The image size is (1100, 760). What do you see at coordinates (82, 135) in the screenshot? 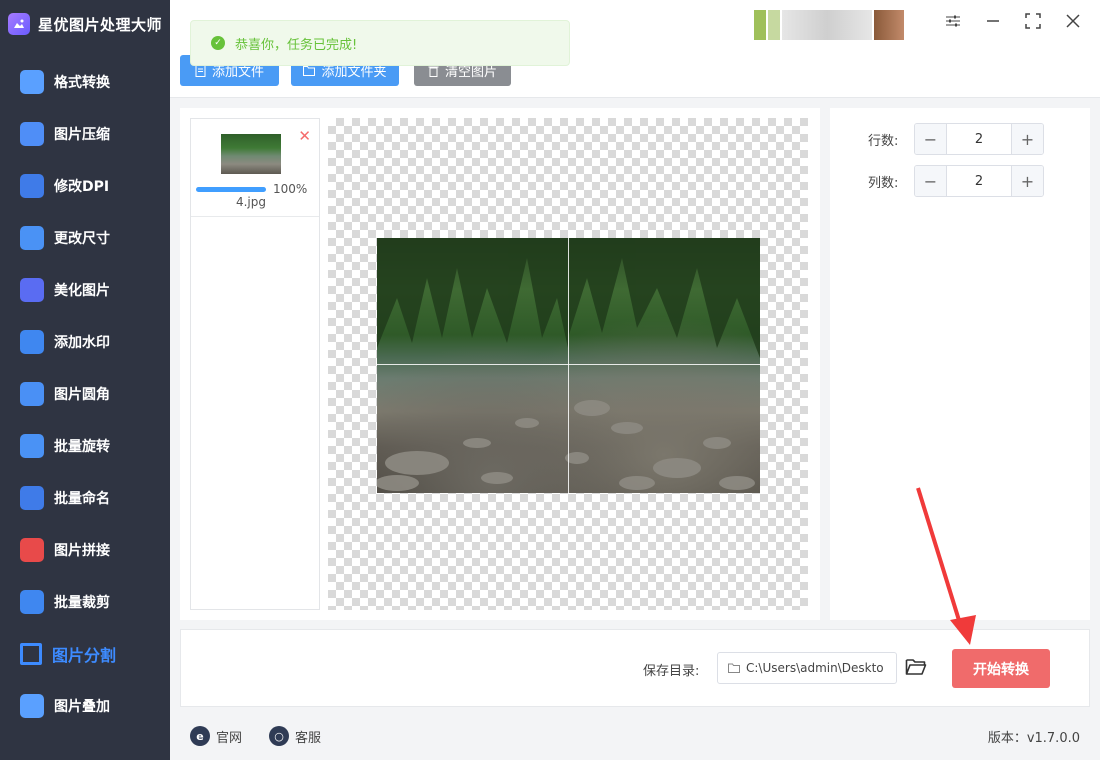
I see `sidebar-item-label: 图片压缩` at bounding box center [82, 135].